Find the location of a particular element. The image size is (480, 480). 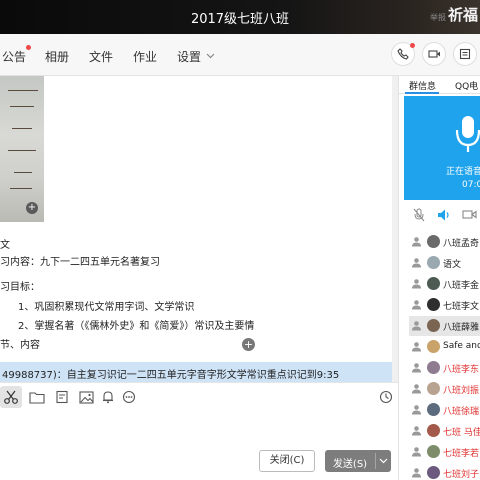

blessing-banner: 祈福 is located at coordinates (463, 14).